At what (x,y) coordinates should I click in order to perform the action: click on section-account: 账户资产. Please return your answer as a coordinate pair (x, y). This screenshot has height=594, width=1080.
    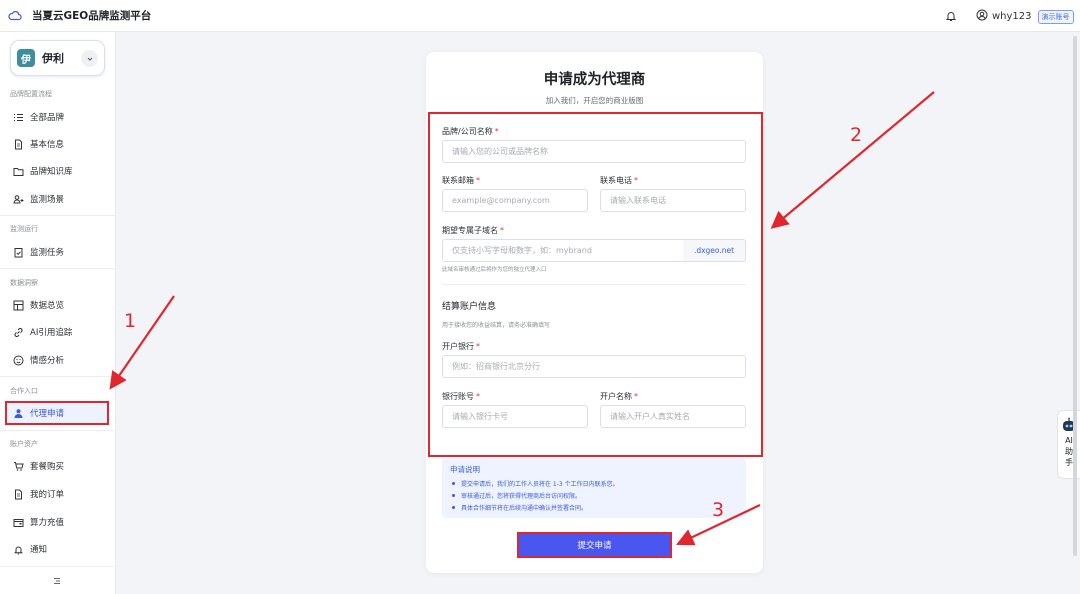
    Looking at the image, I should click on (24, 444).